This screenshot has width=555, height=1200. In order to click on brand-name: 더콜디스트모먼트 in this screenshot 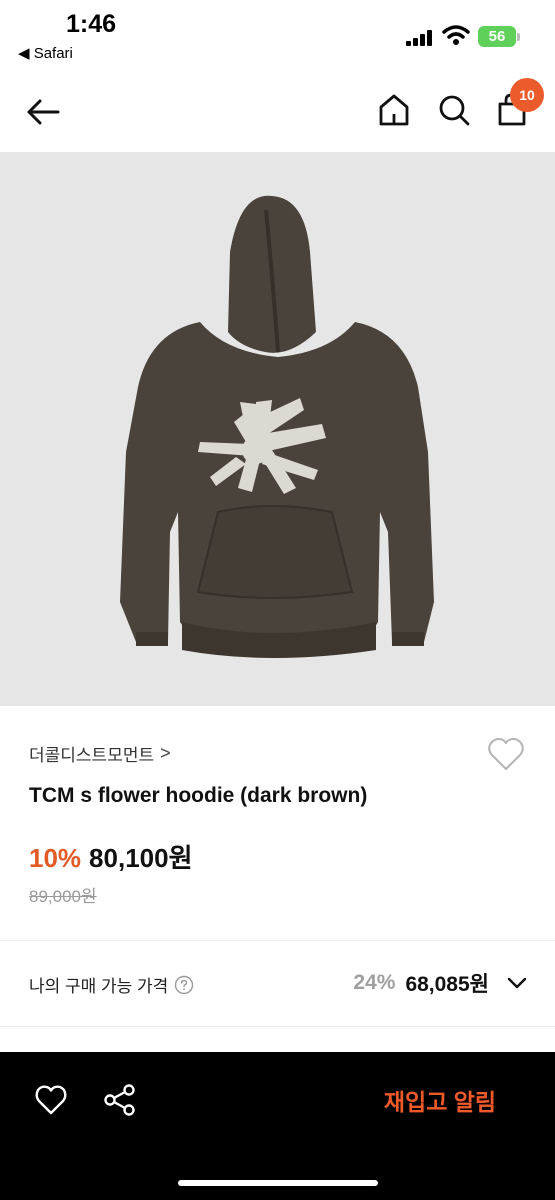, I will do `click(92, 755)`.